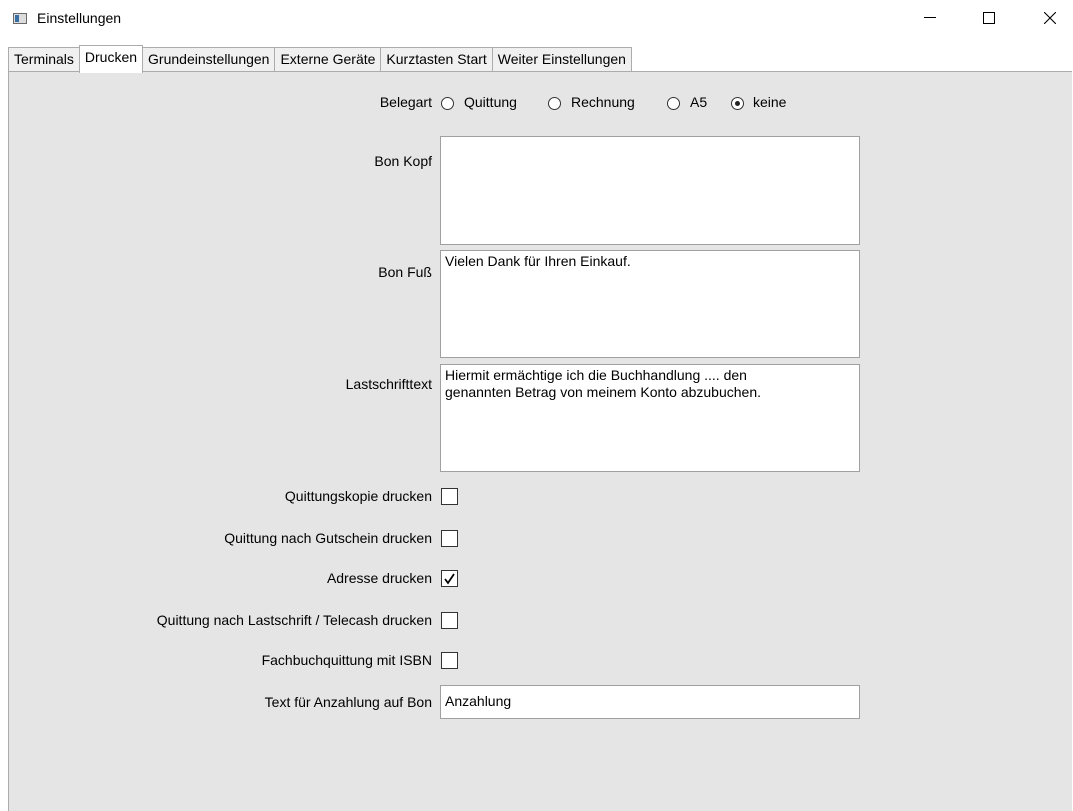 This screenshot has height=811, width=1073. Describe the element at coordinates (209, 59) in the screenshot. I see `tab-grundeinstellungen: Grundeinstellungen` at that location.